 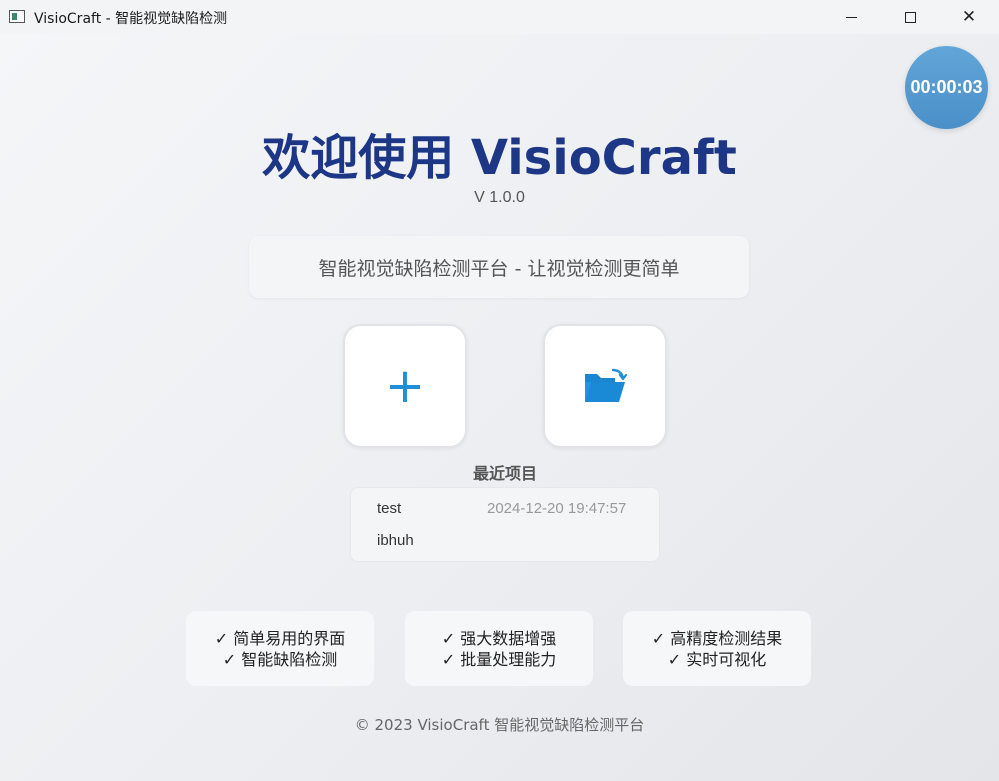 I want to click on maximize-button, so click(x=910, y=17).